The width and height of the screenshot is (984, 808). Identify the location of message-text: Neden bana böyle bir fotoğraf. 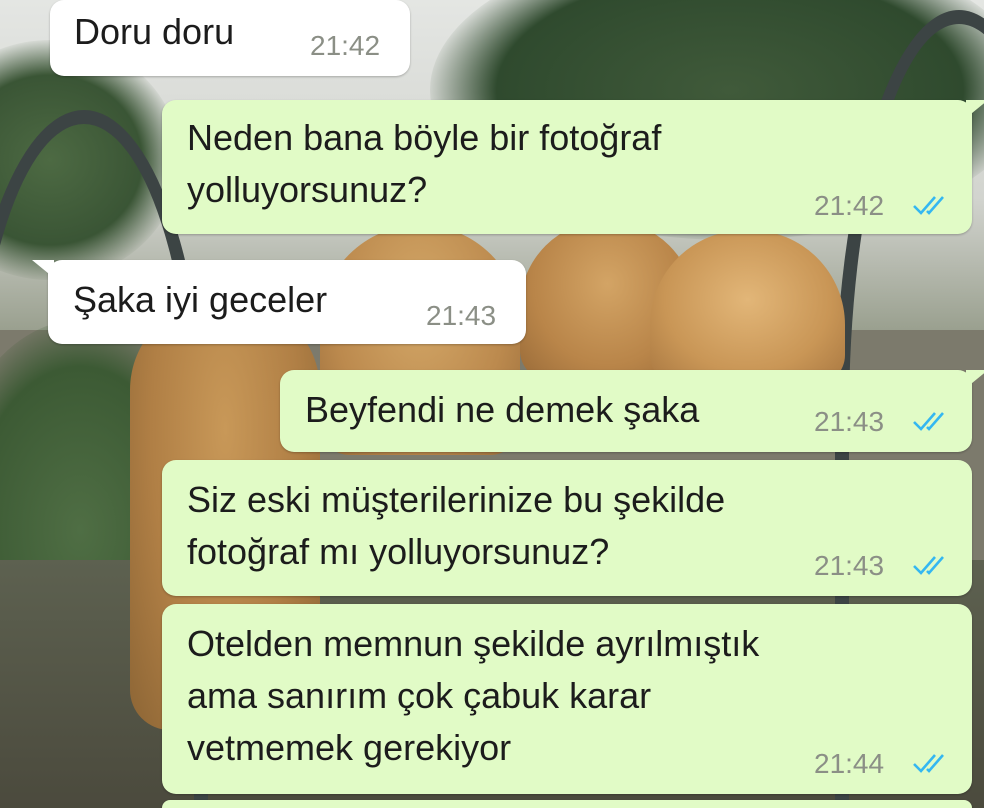
(424, 137).